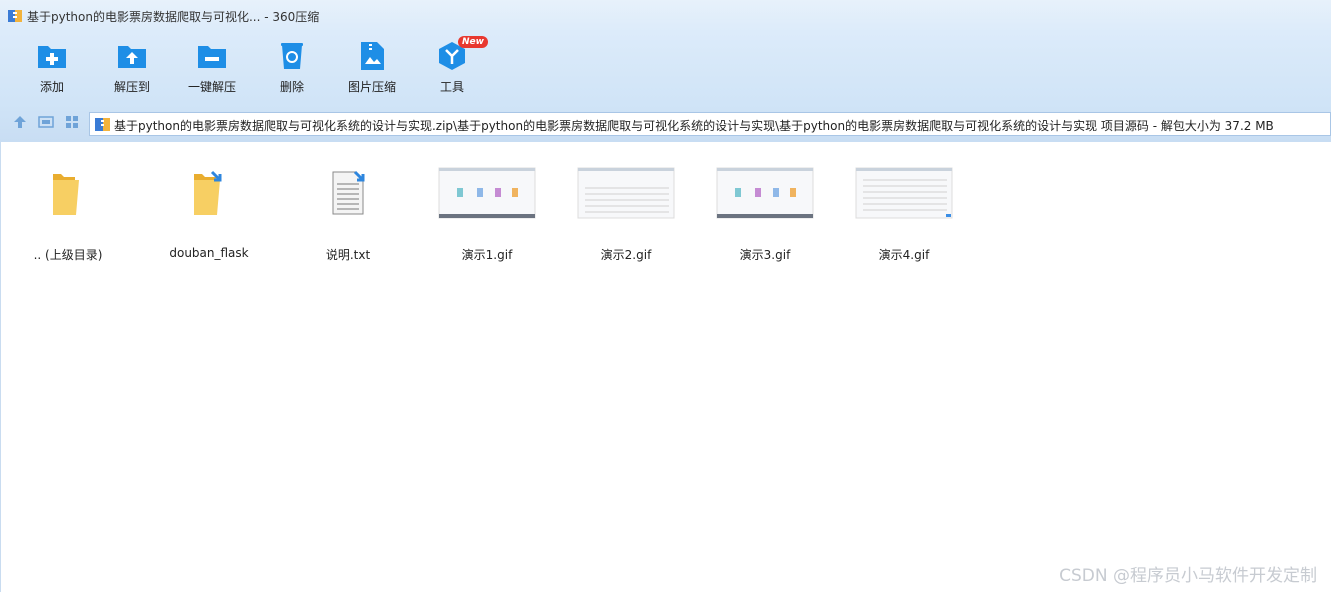 The image size is (1331, 592). Describe the element at coordinates (487, 255) in the screenshot. I see `file-name: 演示1.gif` at that location.